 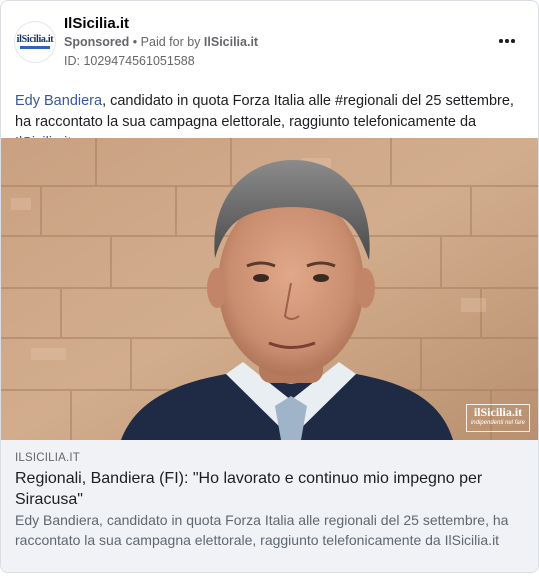 I want to click on mention-link-edy-bandiera: Edy Bandiera, so click(x=58, y=101).